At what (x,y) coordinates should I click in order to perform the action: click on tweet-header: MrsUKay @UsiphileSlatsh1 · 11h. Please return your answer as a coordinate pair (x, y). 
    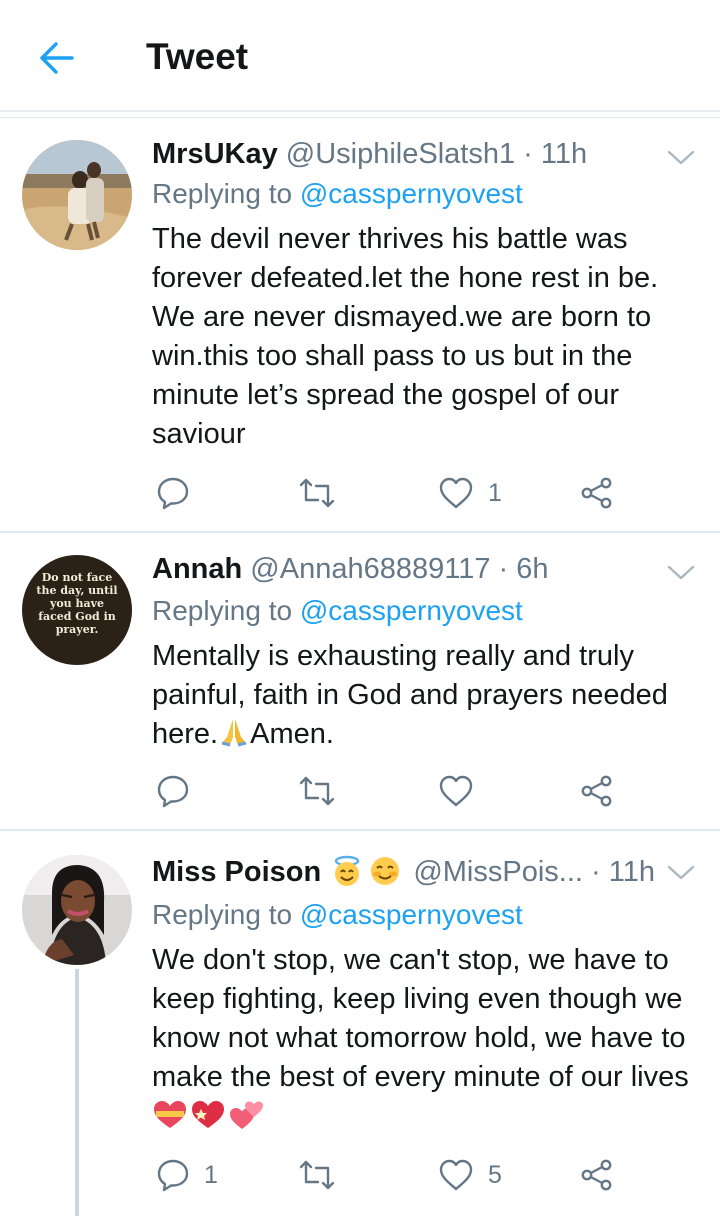
    Looking at the image, I should click on (369, 154).